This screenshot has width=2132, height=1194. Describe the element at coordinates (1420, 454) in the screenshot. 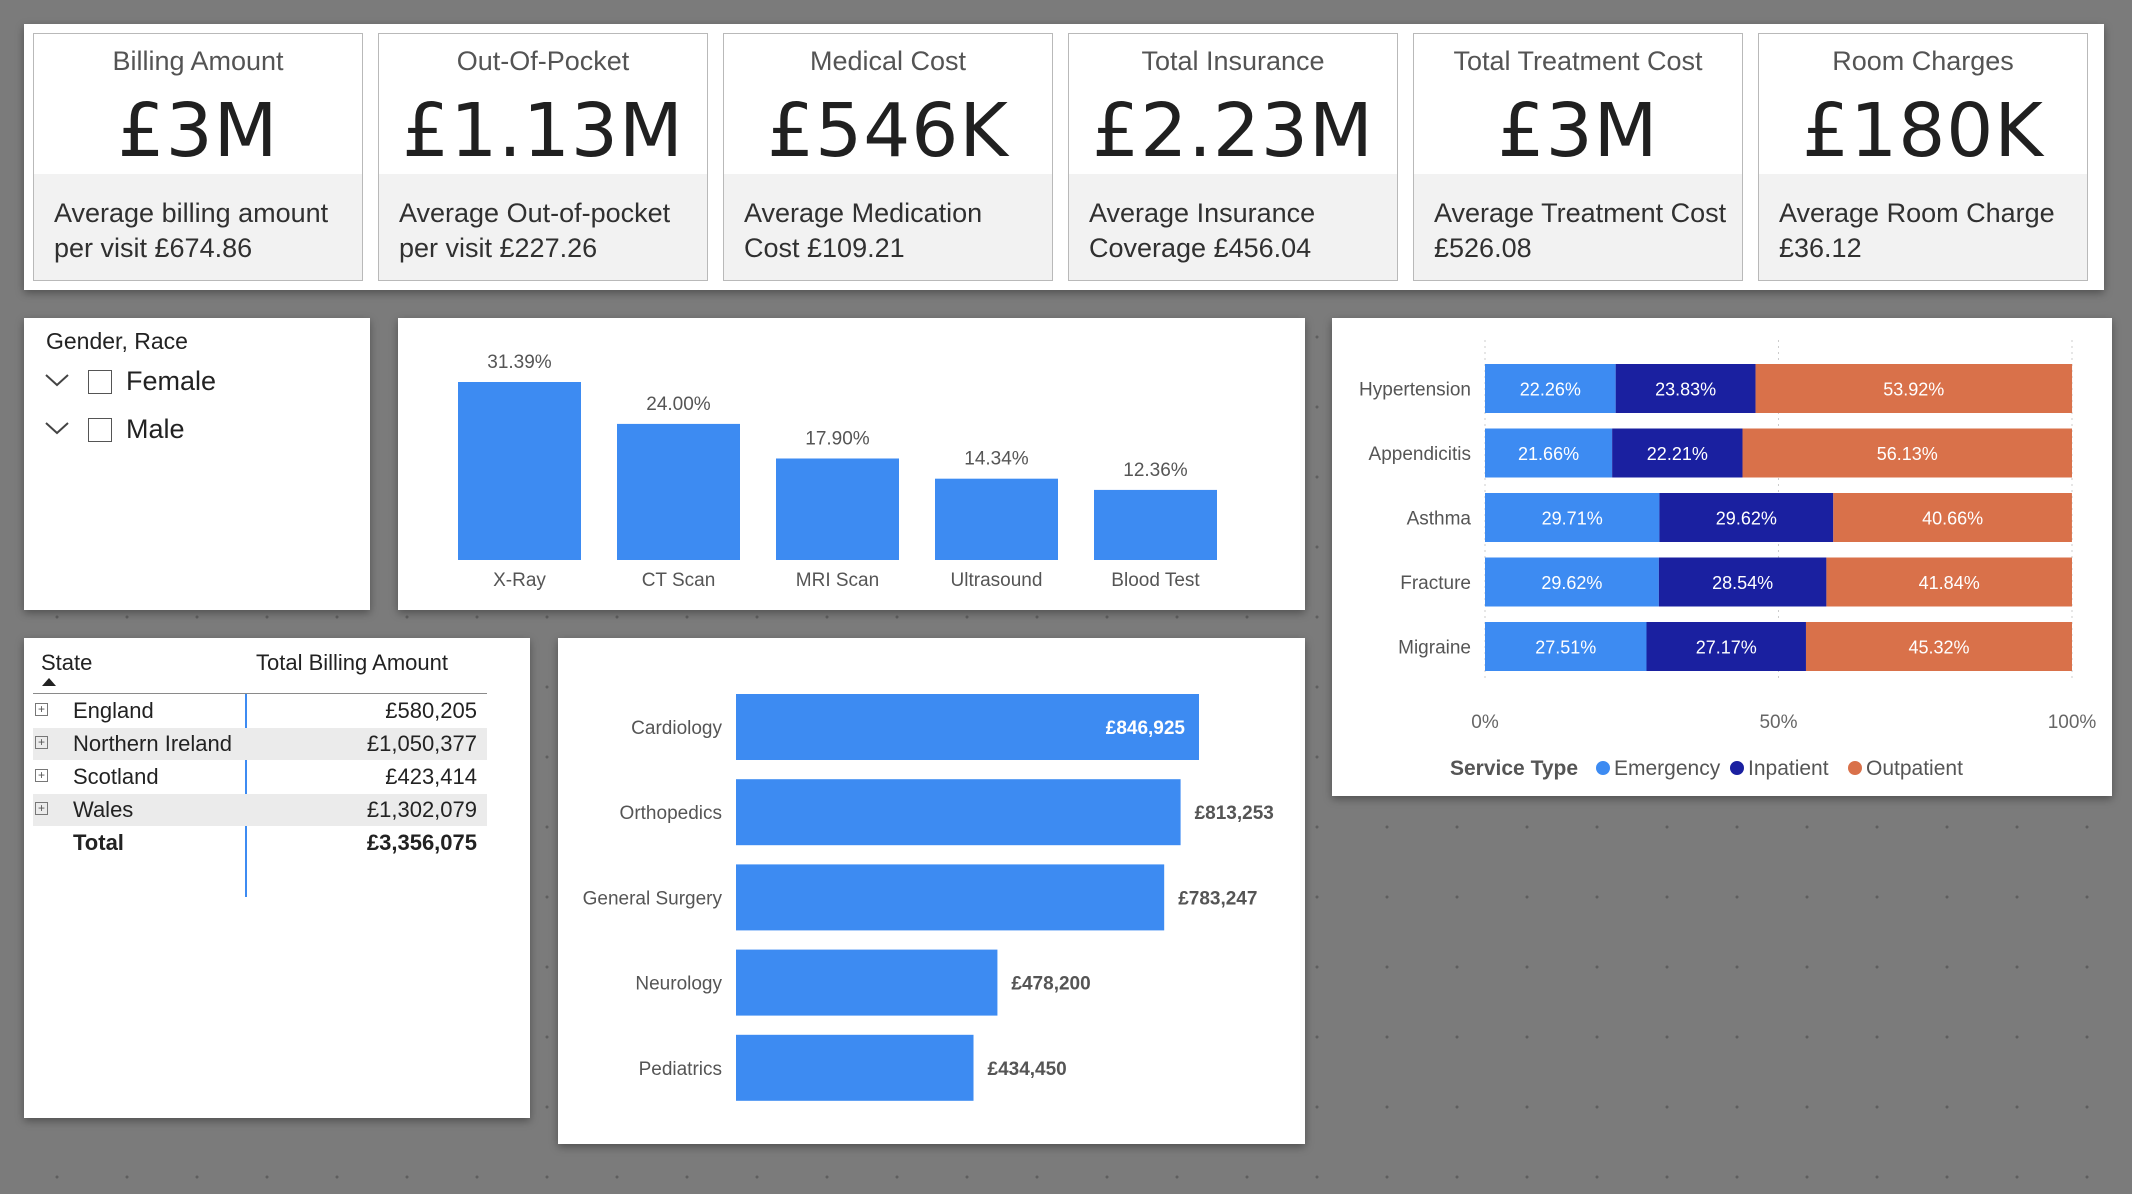

I see `category-label: Appendicitis` at that location.